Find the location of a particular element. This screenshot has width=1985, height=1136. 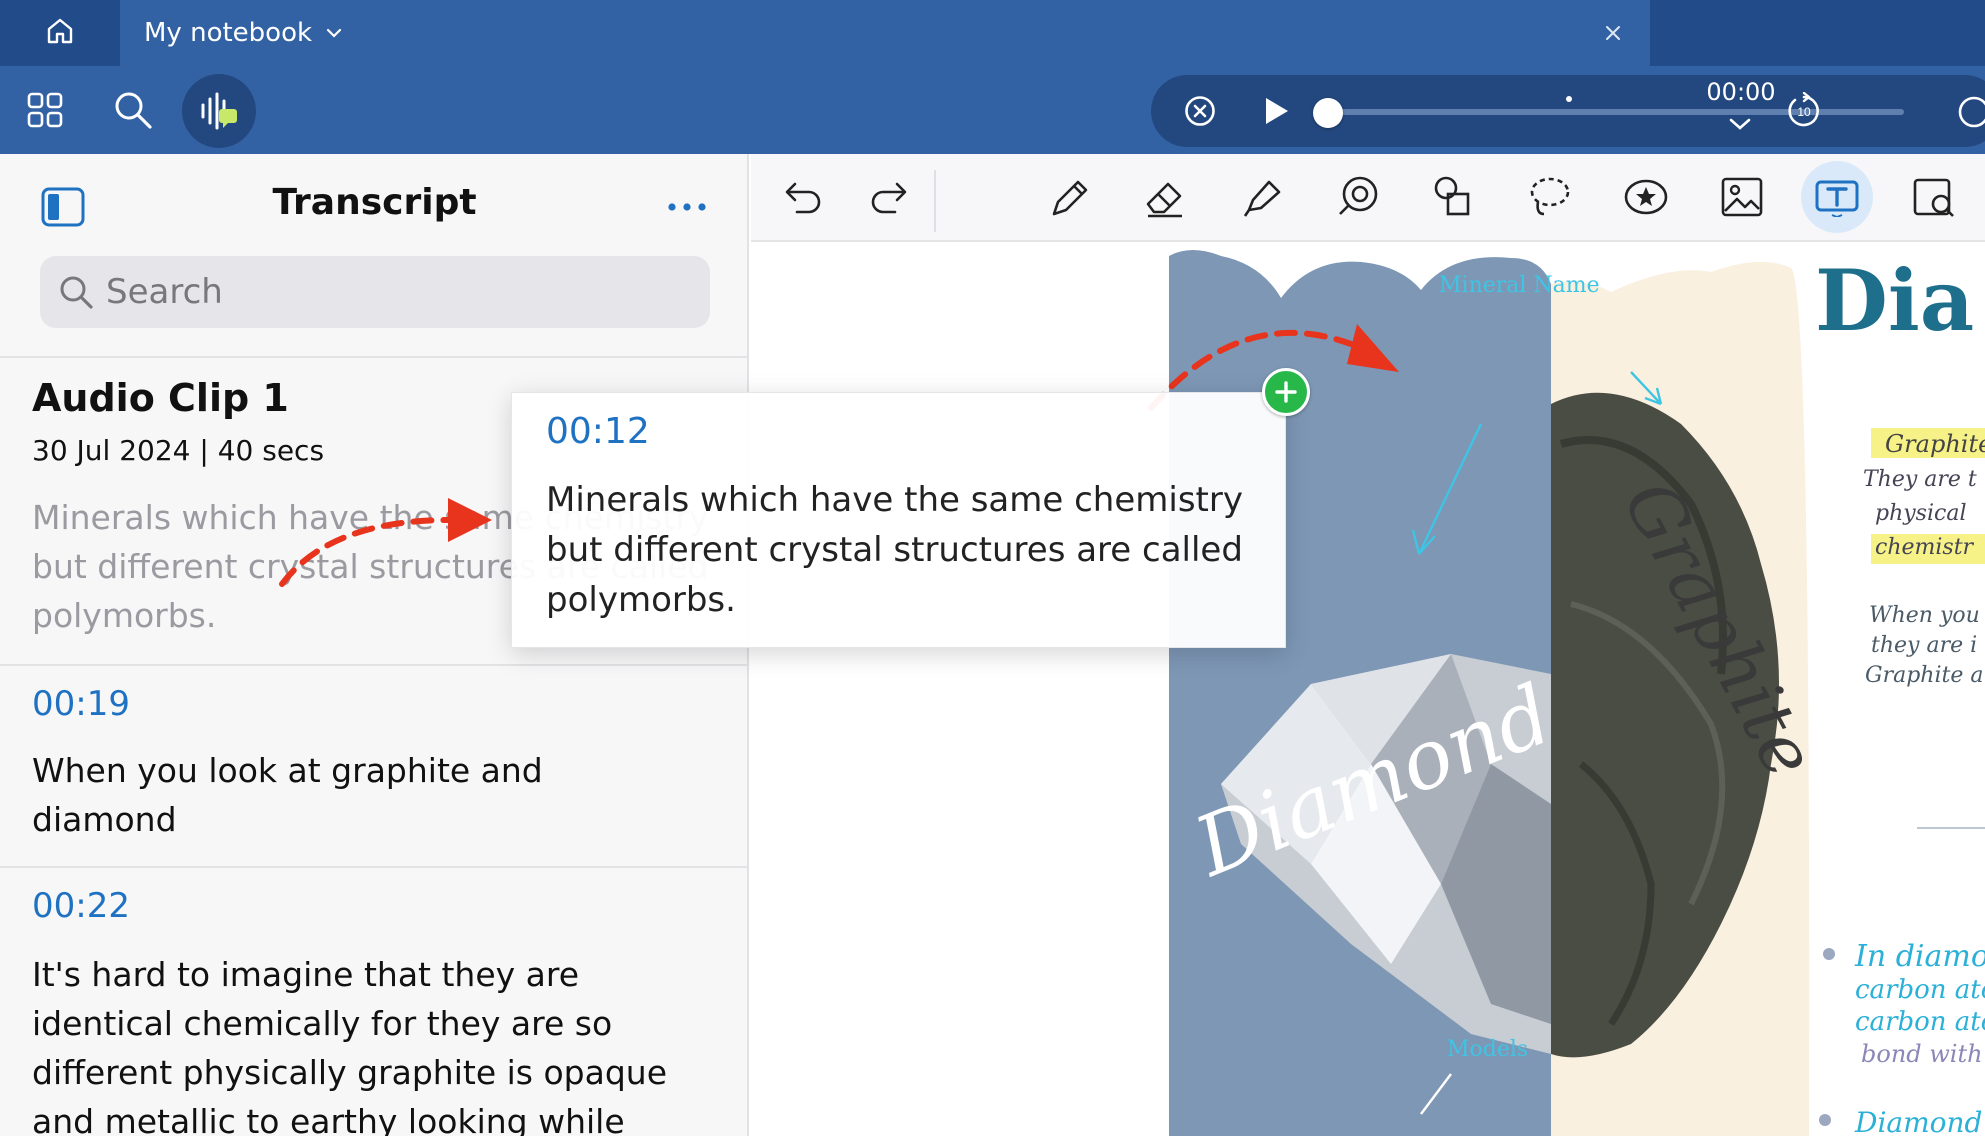

progress-thumb is located at coordinates (1328, 113).